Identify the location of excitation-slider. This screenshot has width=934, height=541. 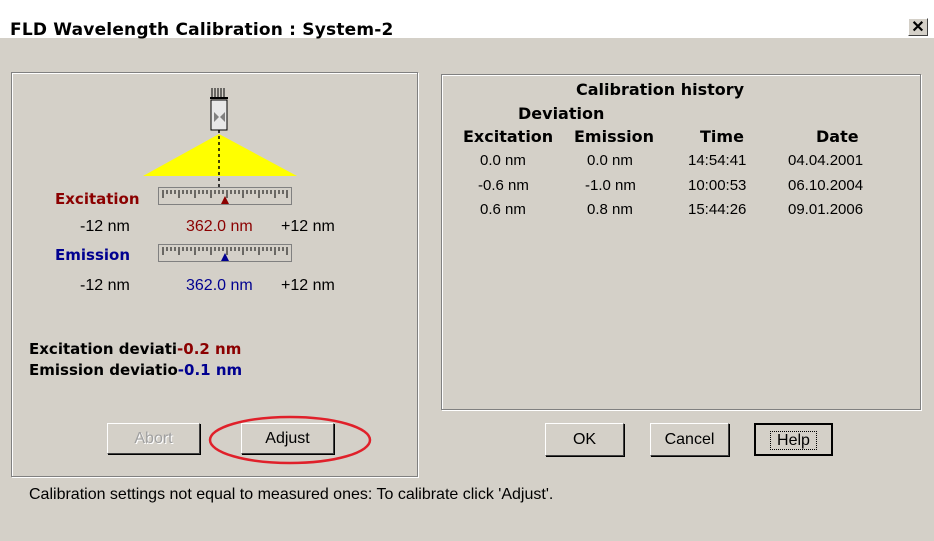
(225, 196).